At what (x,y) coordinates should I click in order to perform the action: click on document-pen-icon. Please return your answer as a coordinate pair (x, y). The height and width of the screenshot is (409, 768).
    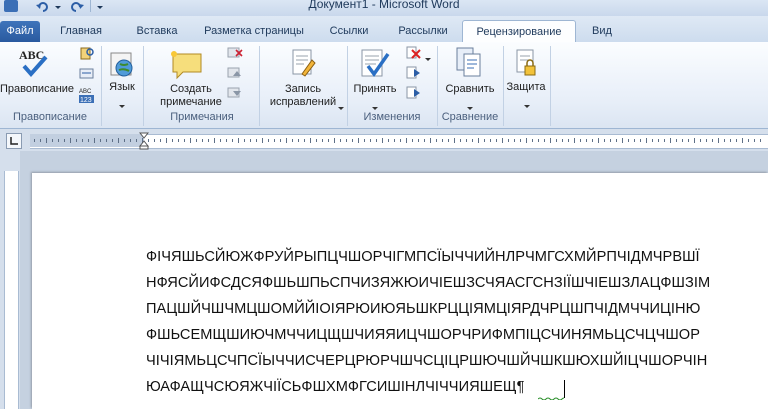
    Looking at the image, I should click on (303, 64).